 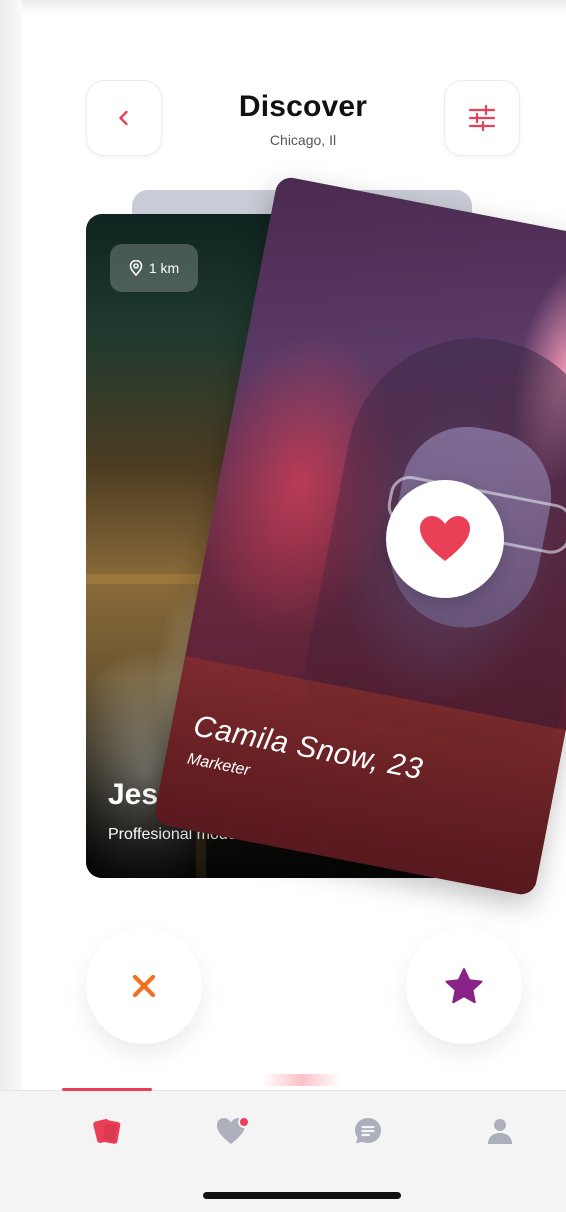 I want to click on superlike-button, so click(x=464, y=986).